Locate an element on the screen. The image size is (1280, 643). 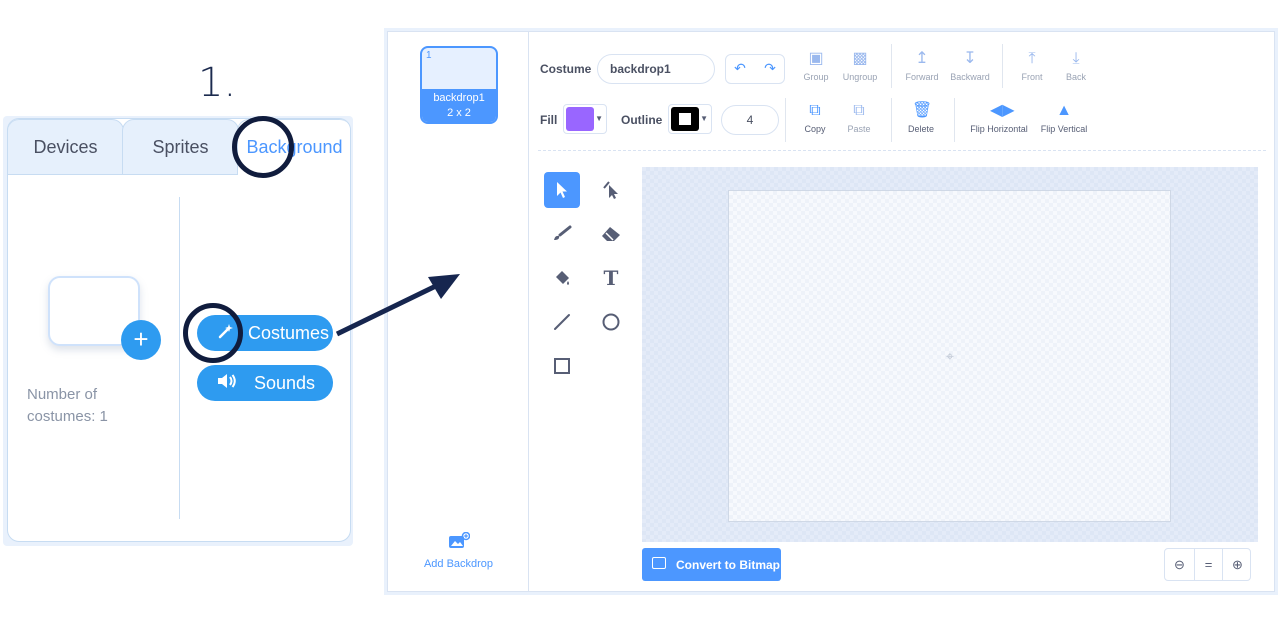
fill-label: Fill is located at coordinates (549, 120).